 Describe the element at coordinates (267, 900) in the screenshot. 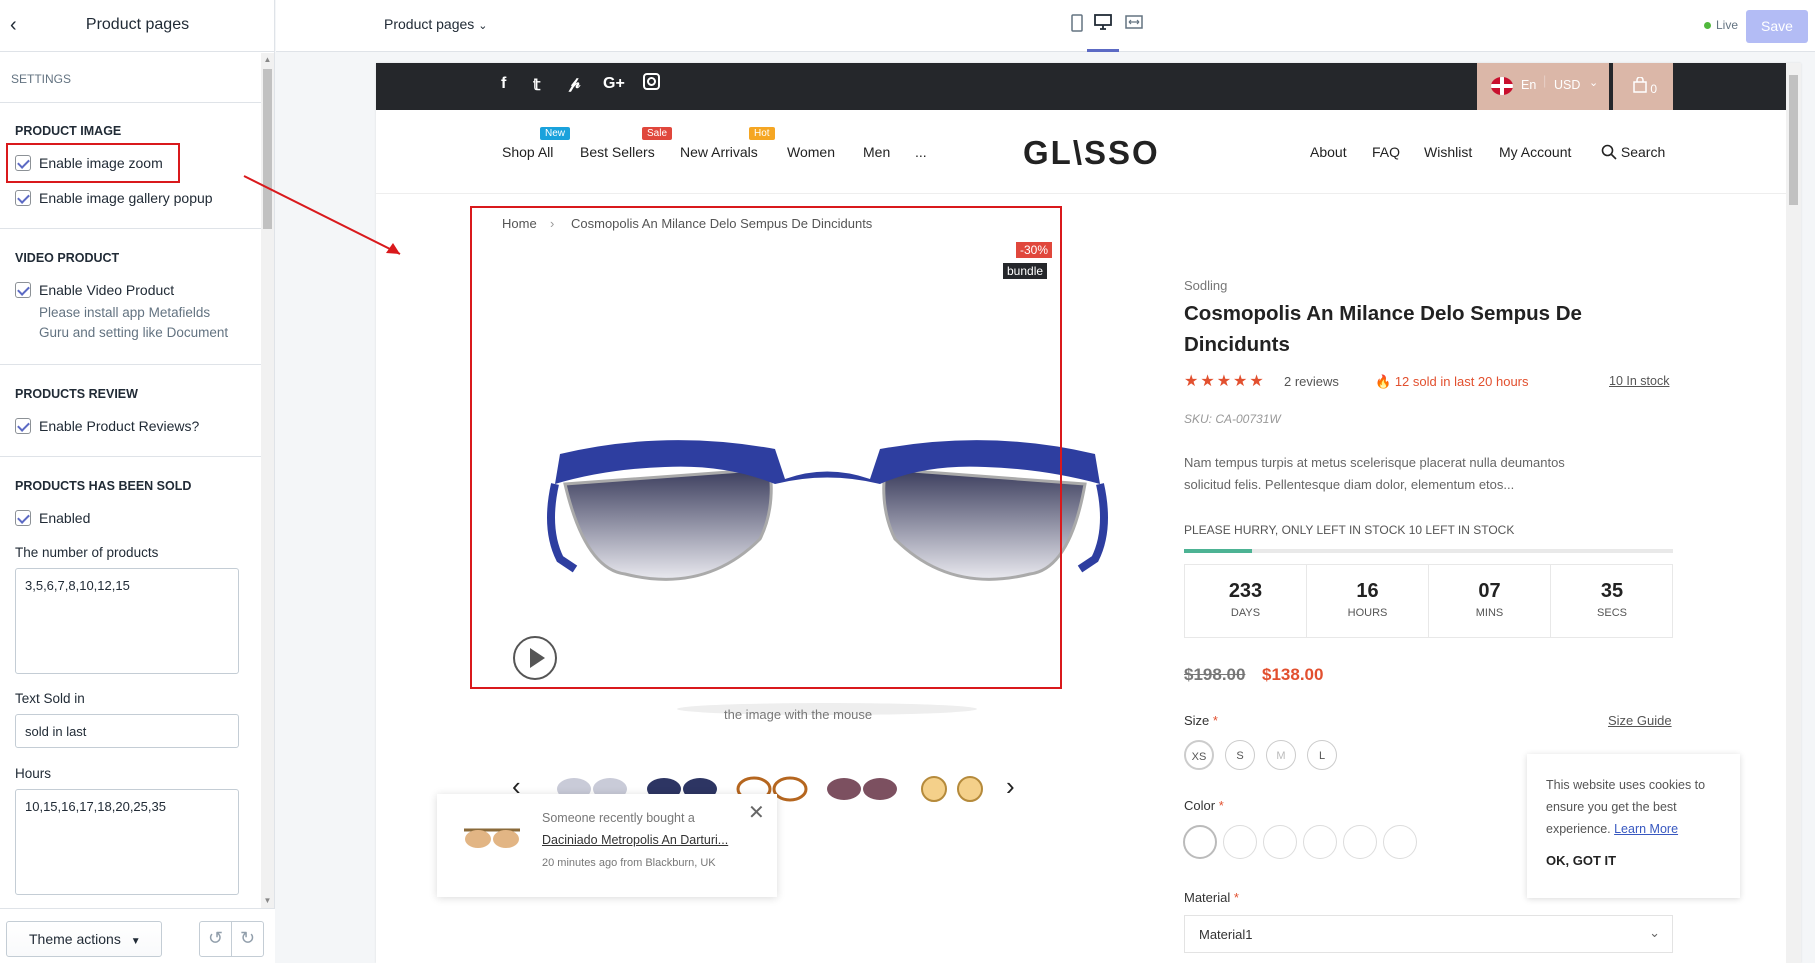

I see `scroll-down-icon: ▼` at that location.